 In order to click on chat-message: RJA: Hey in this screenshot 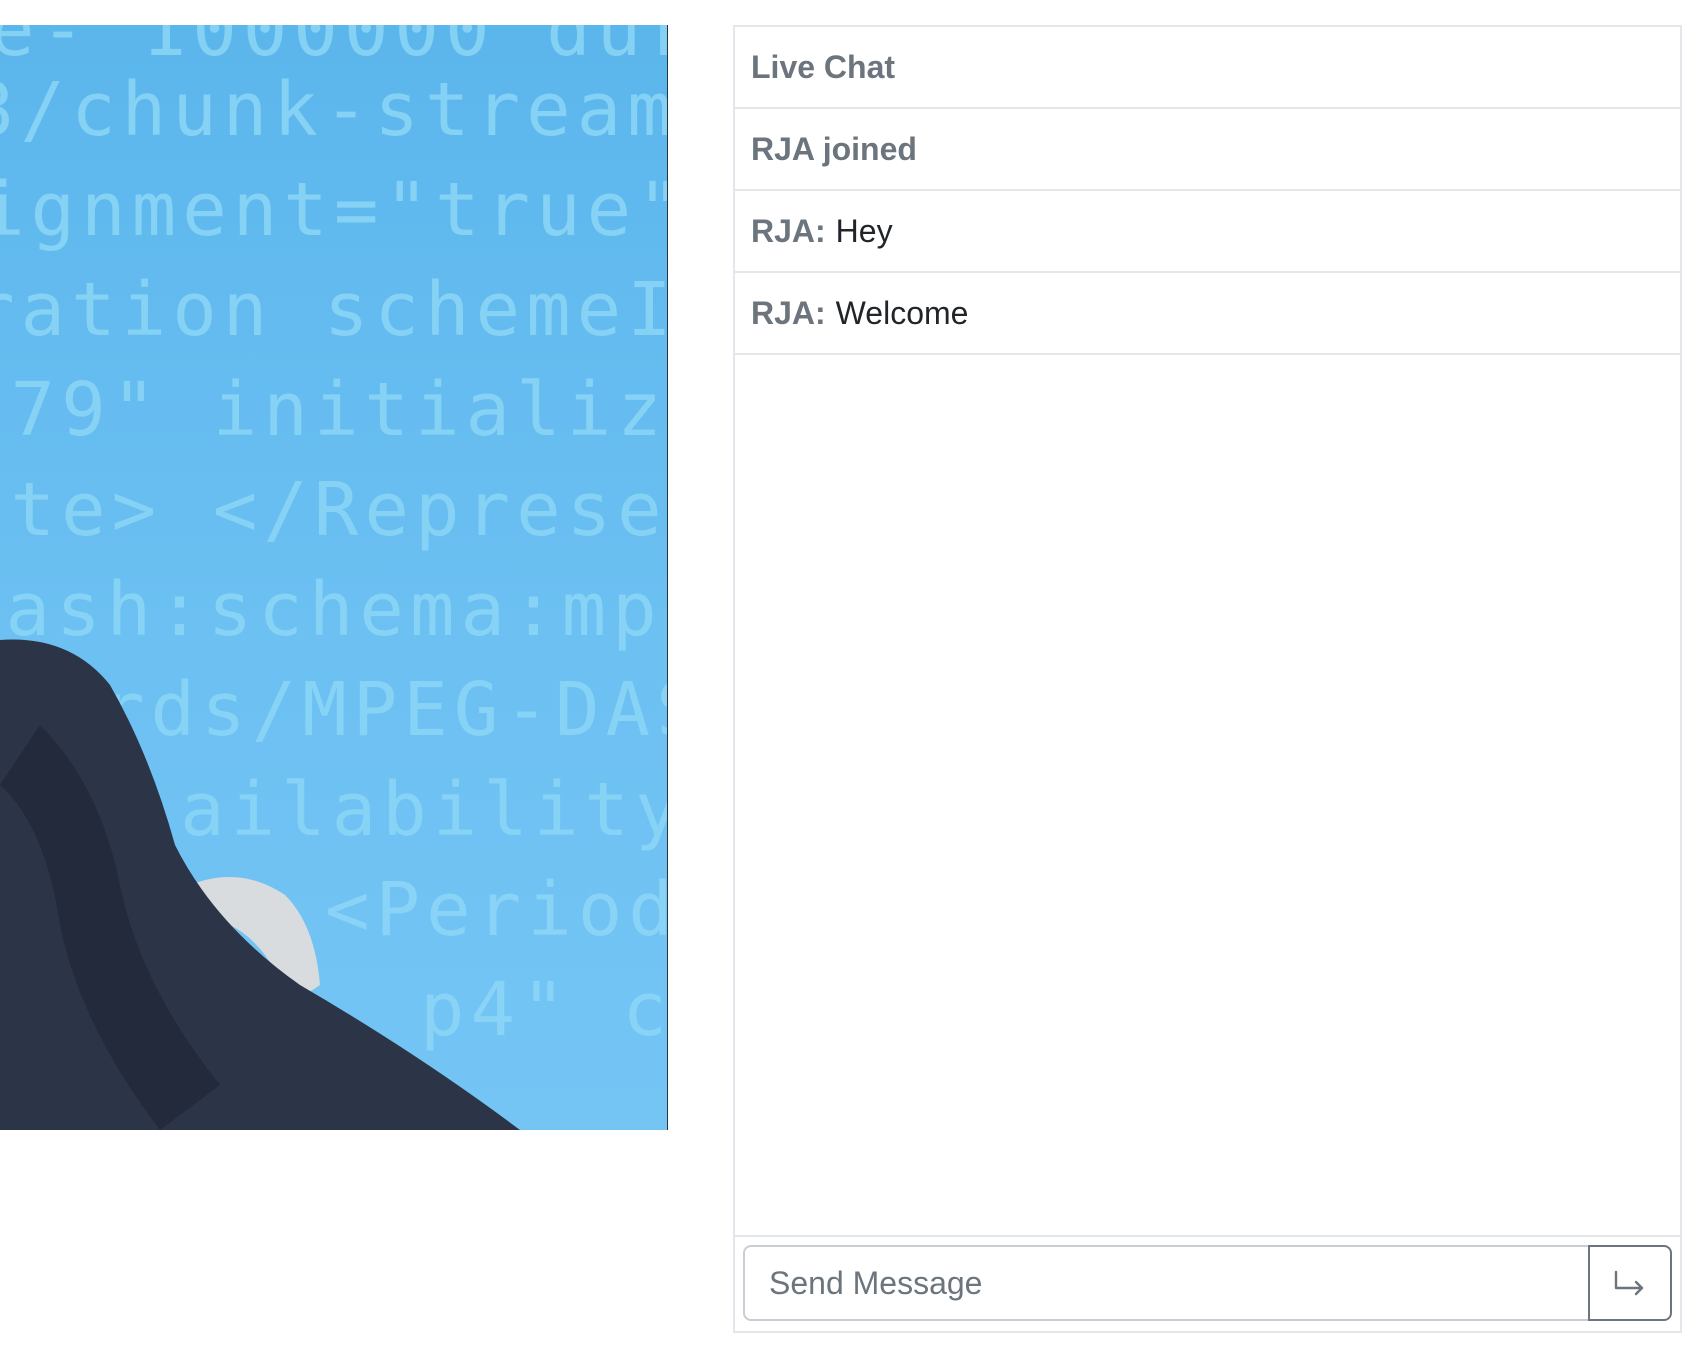, I will do `click(1207, 232)`.